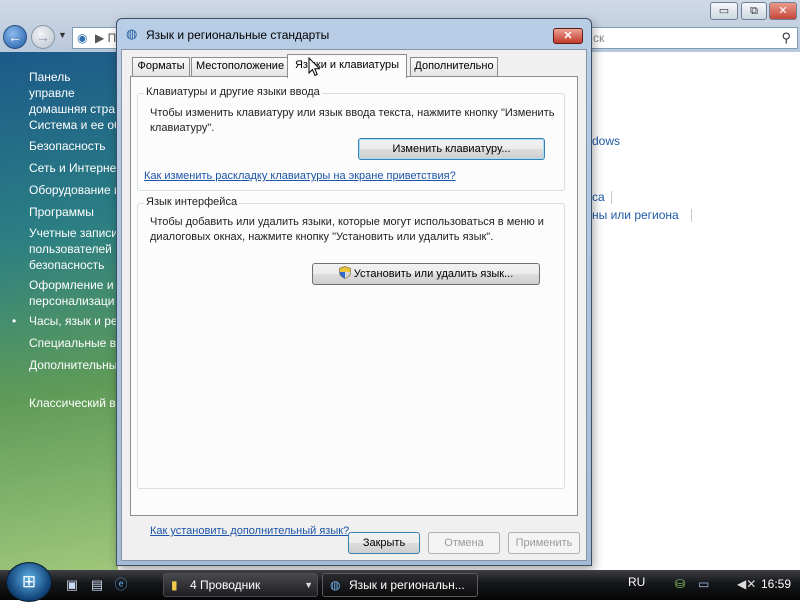 The height and width of the screenshot is (602, 800). Describe the element at coordinates (344, 272) in the screenshot. I see `uac-shield-icon` at that location.